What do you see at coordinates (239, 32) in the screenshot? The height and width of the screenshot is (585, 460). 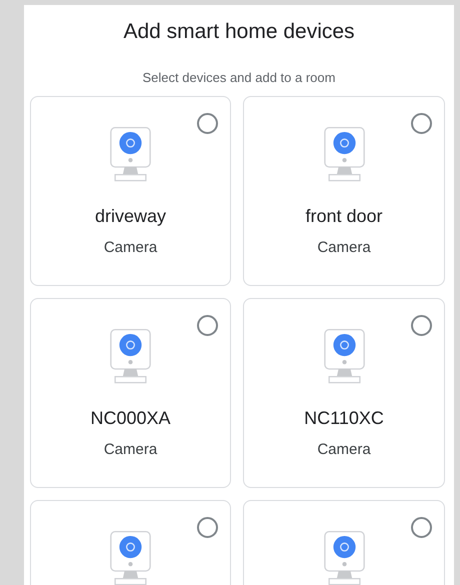 I see `page-title: Add smart home devices` at bounding box center [239, 32].